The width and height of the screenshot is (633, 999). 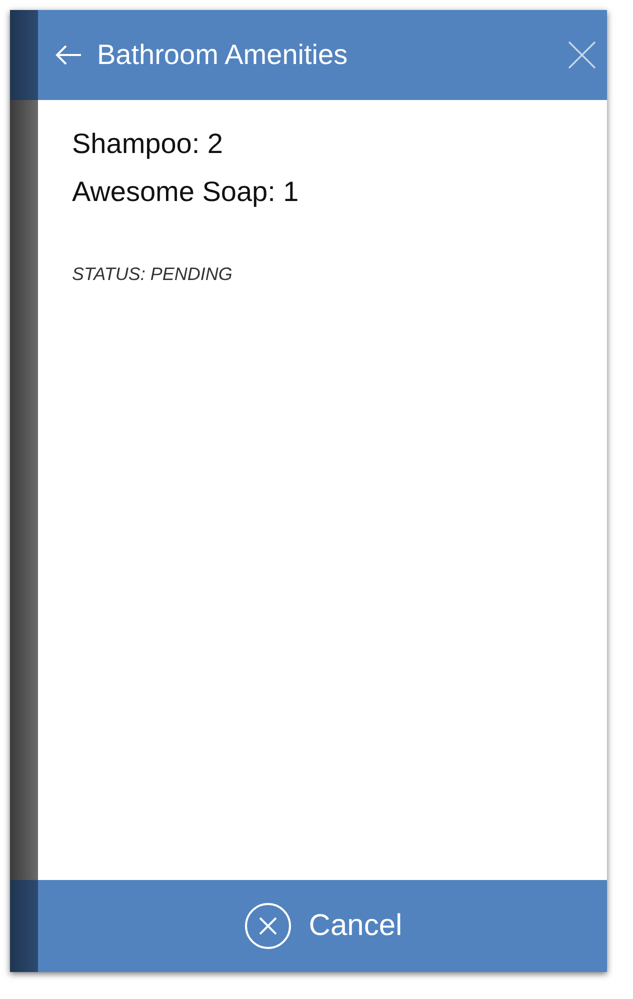 I want to click on cancel-circle-icon, so click(x=267, y=926).